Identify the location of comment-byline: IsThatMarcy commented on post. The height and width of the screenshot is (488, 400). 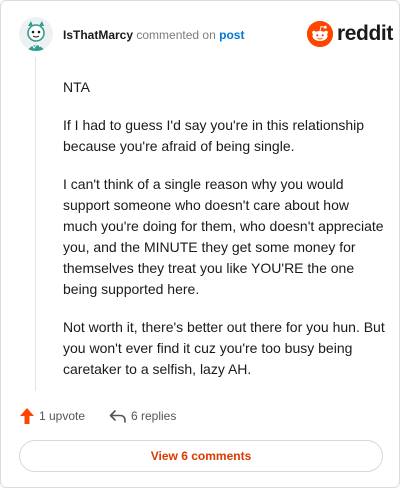
(153, 35).